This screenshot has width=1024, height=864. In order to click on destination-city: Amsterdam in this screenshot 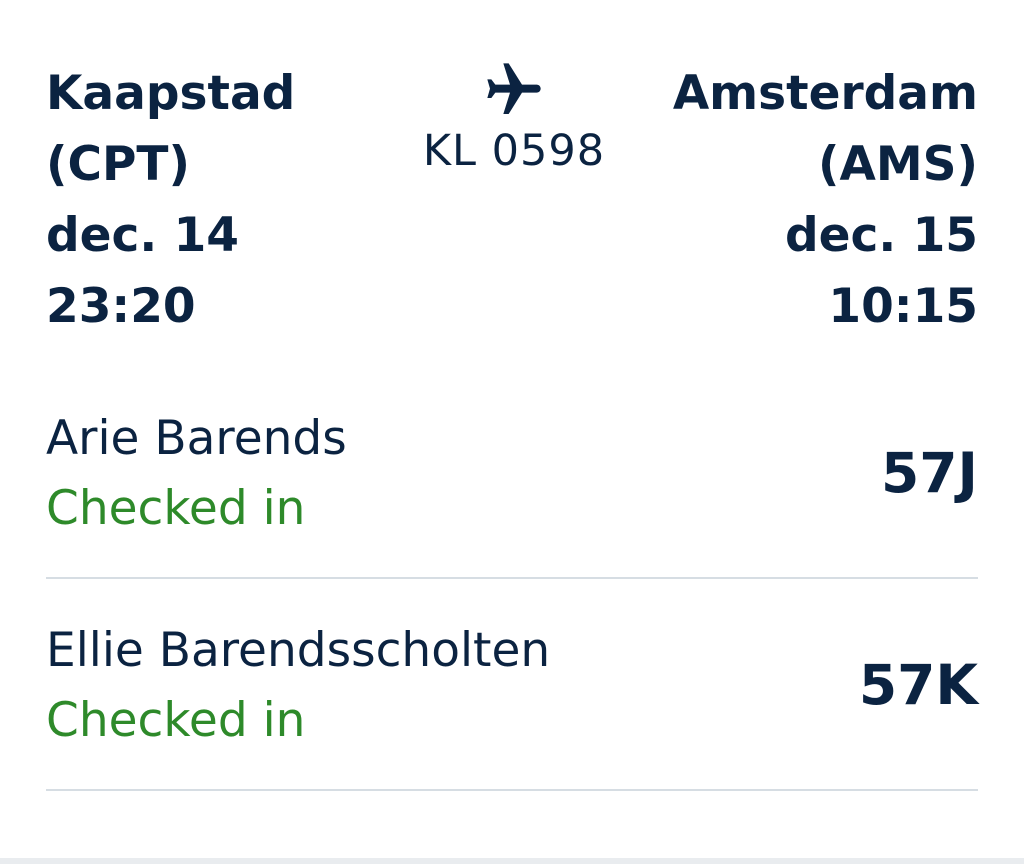, I will do `click(825, 93)`.